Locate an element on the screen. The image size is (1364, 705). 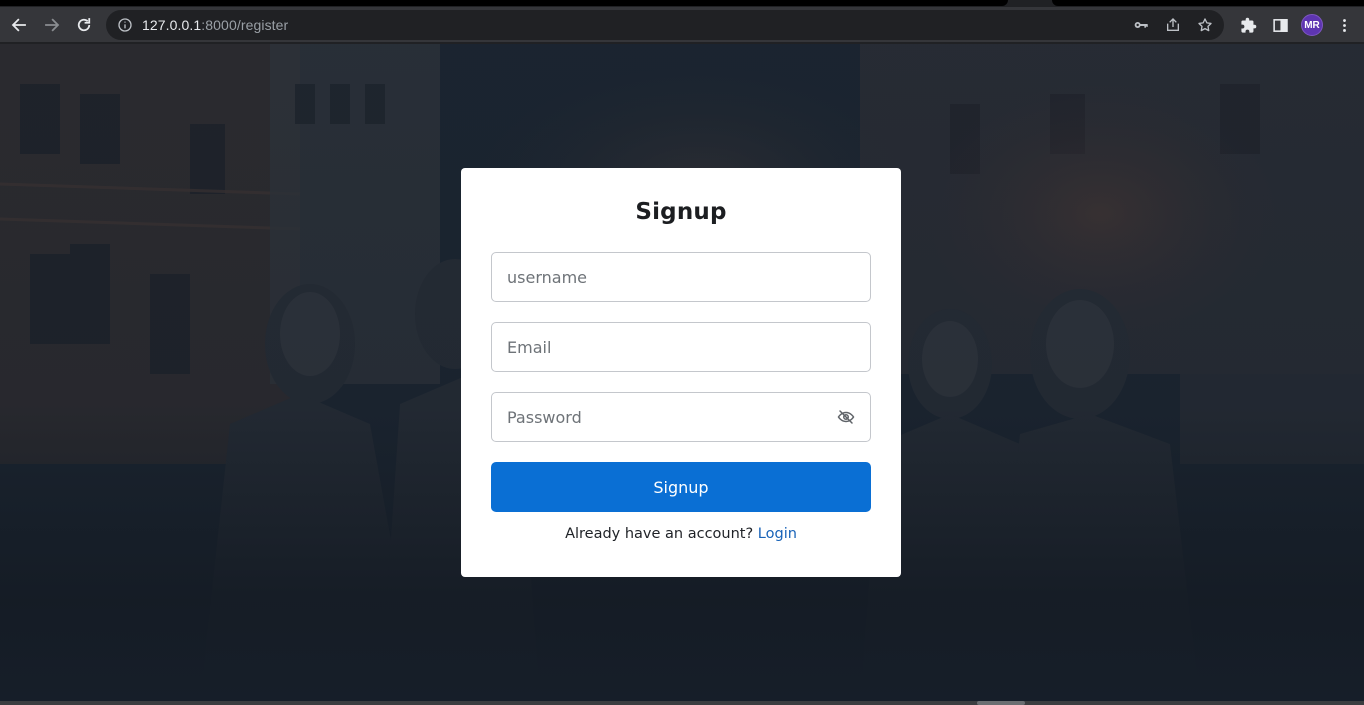
extensions-button is located at coordinates (1248, 25).